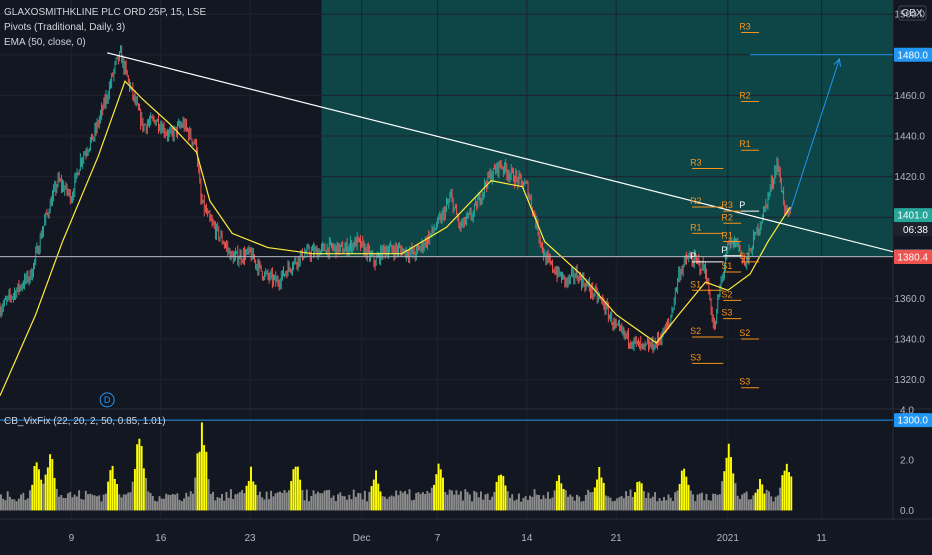 The width and height of the screenshot is (932, 555). I want to click on pivots-legend: Pivots (Traditional, Daily, 3), so click(64, 27).